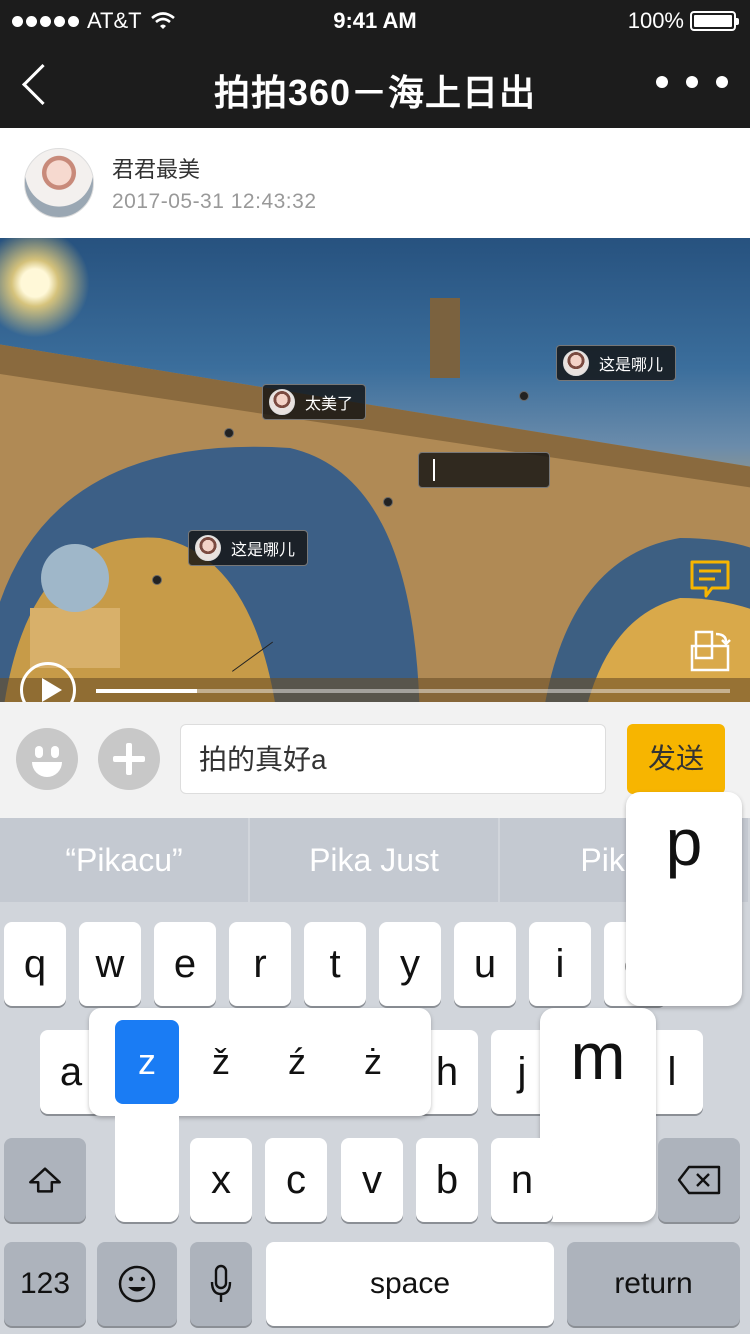  Describe the element at coordinates (710, 652) in the screenshot. I see `rotate-view-icon` at that location.